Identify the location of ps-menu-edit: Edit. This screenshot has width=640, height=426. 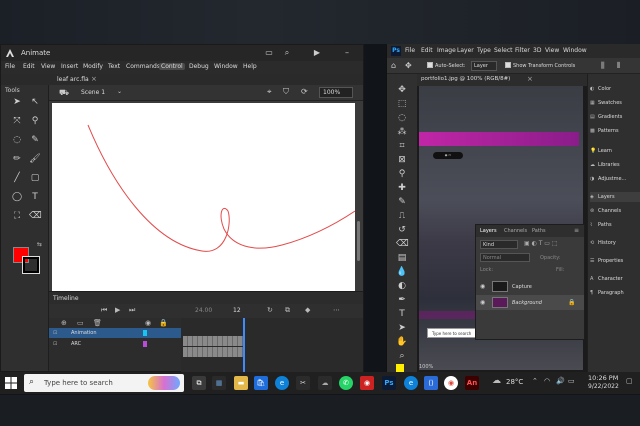
(427, 50).